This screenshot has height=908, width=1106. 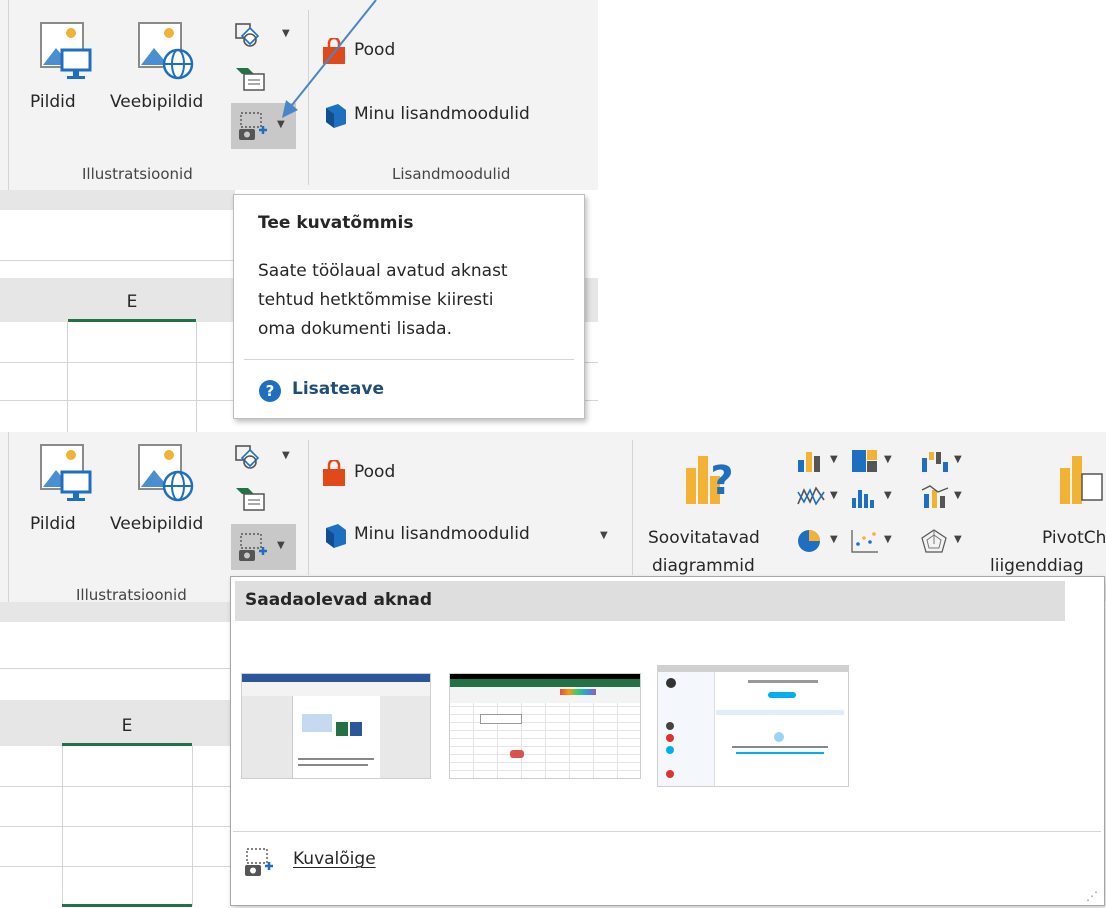 I want to click on my-addins-icon, so click(x=336, y=536).